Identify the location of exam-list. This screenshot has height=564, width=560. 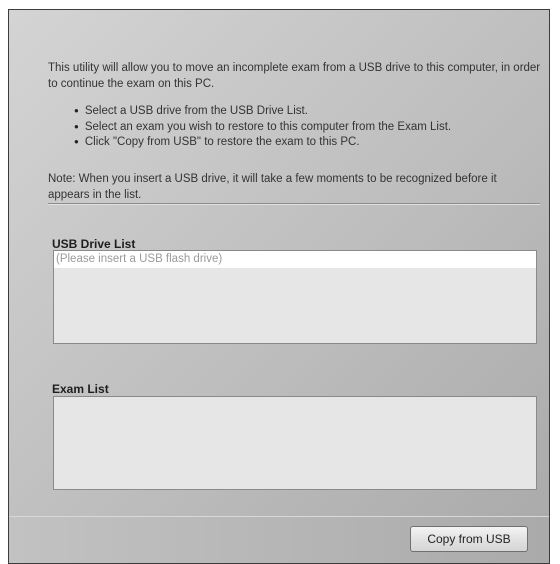
(295, 443).